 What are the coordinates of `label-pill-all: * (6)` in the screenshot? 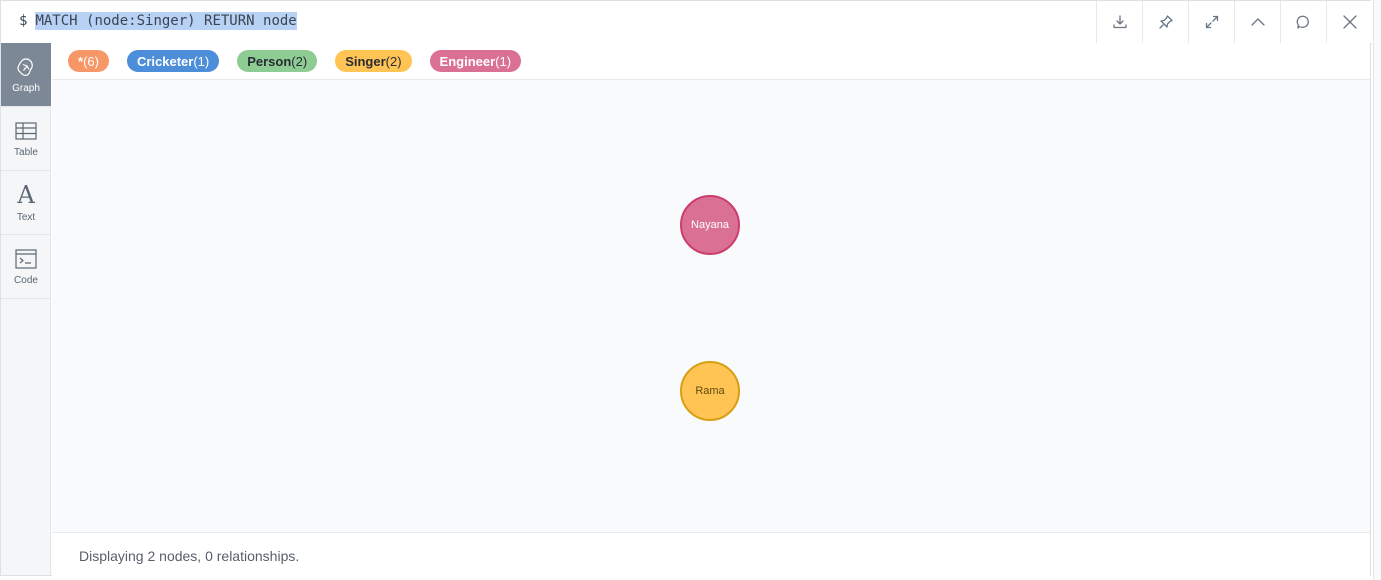 It's located at (88, 61).